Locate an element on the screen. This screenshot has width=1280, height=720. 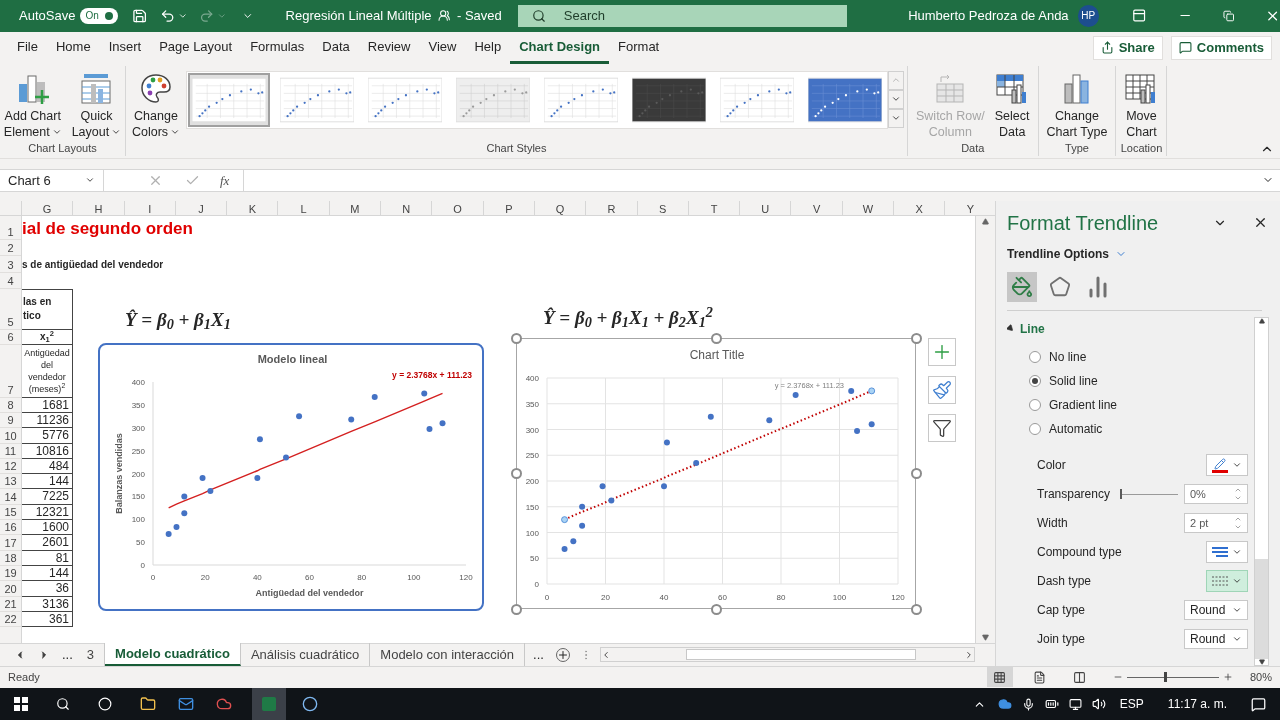
ribbon-tab: Page Layout is located at coordinates (196, 47).